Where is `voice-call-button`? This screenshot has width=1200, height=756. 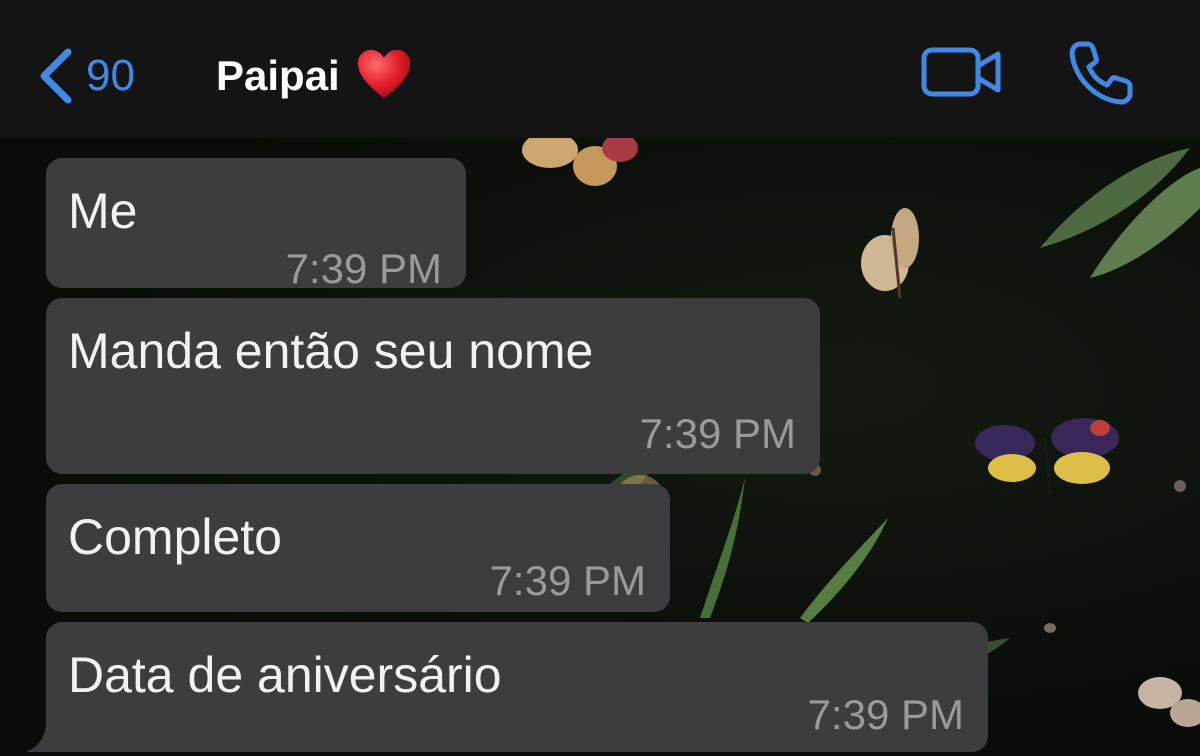
voice-call-button is located at coordinates (1101, 73).